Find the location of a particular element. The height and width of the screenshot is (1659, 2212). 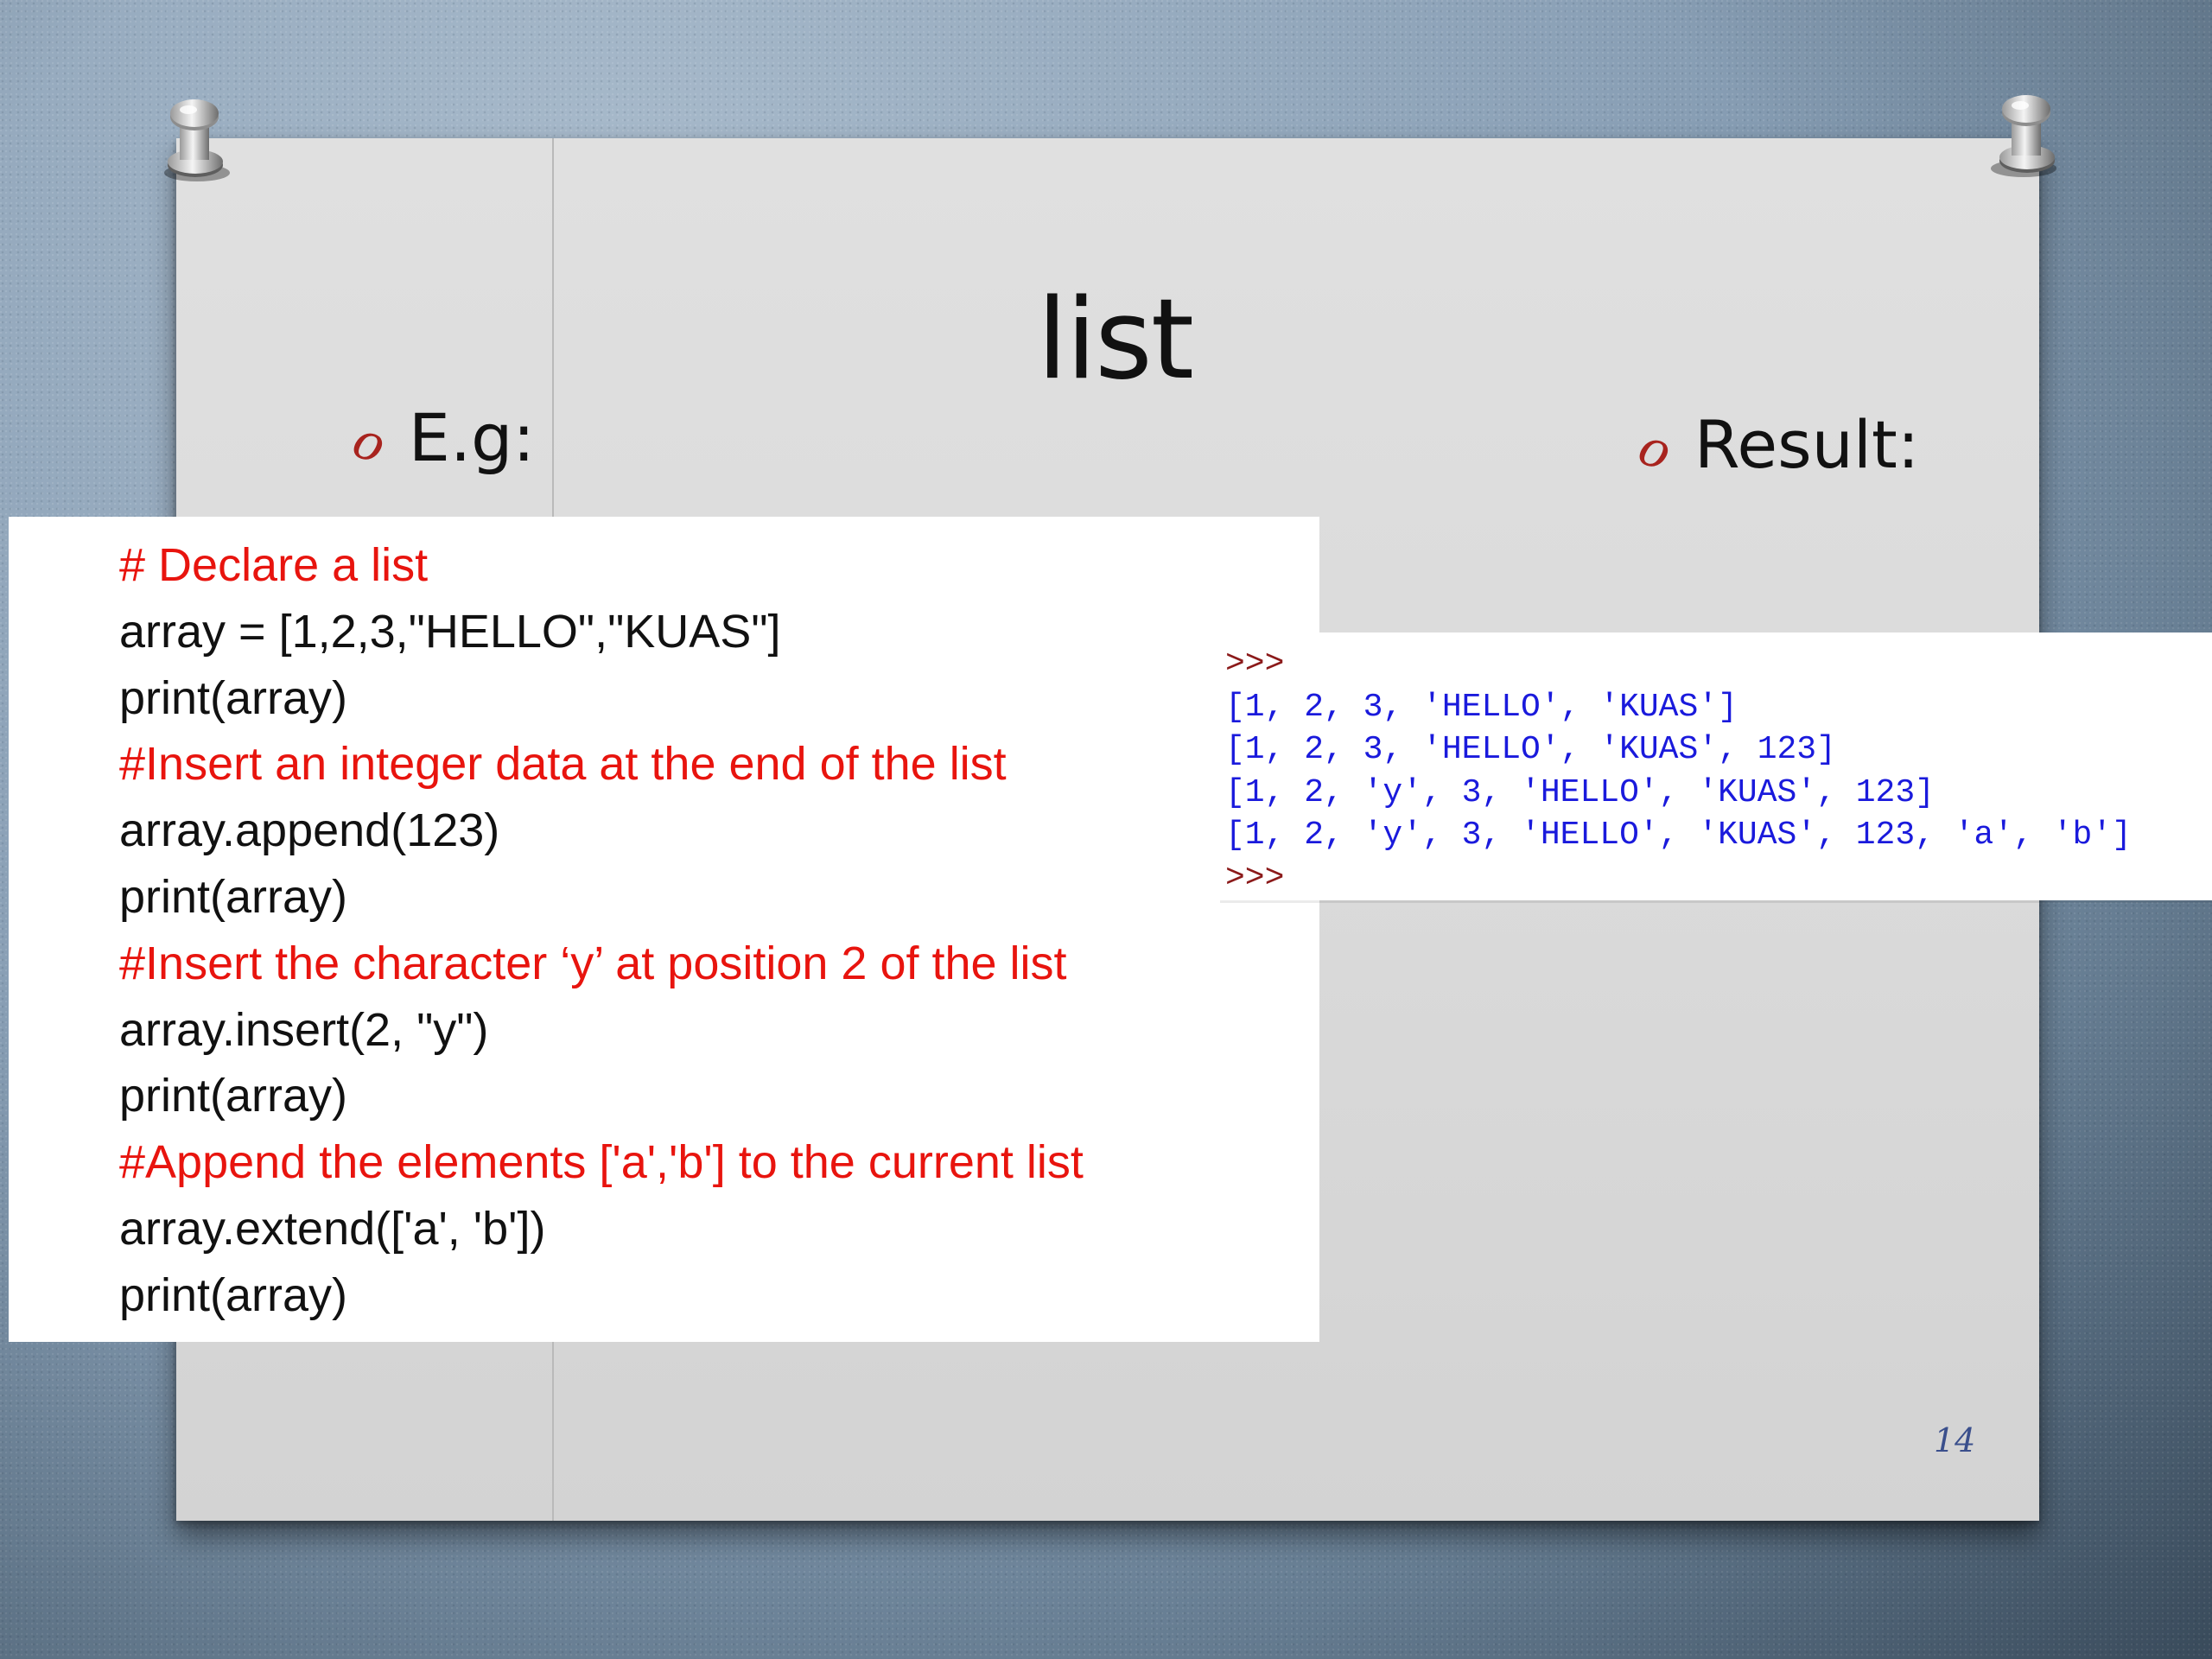

code-line: array = [1,2,3,"HELLO","KUAS"] is located at coordinates (450, 631).